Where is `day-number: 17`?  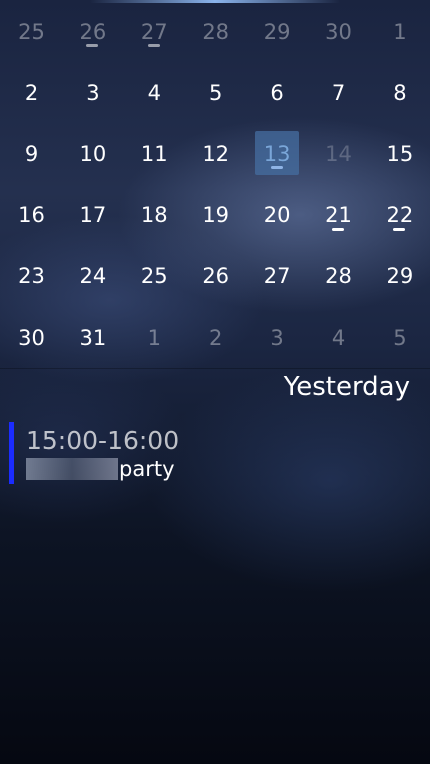 day-number: 17 is located at coordinates (93, 215).